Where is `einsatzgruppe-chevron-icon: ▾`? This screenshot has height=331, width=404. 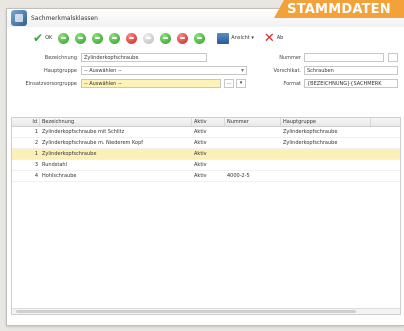
einsatzgruppe-chevron-icon: ▾ is located at coordinates (241, 83).